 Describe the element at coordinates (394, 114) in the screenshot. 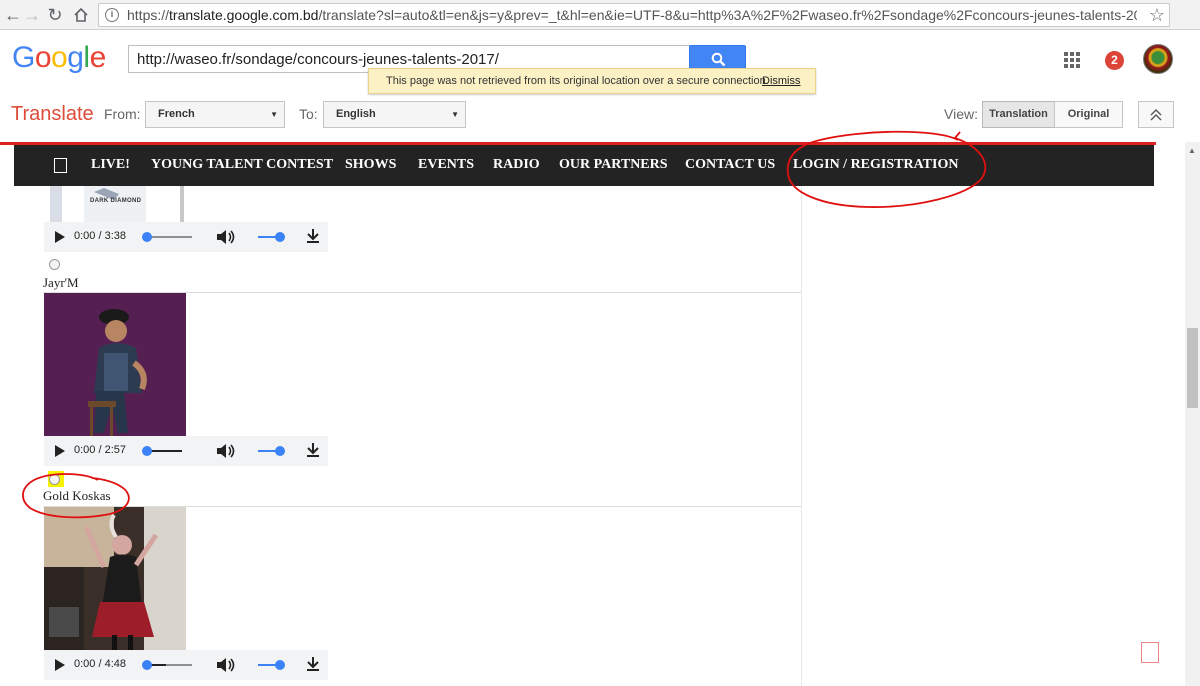

I see `to-language-select: English ▼` at that location.